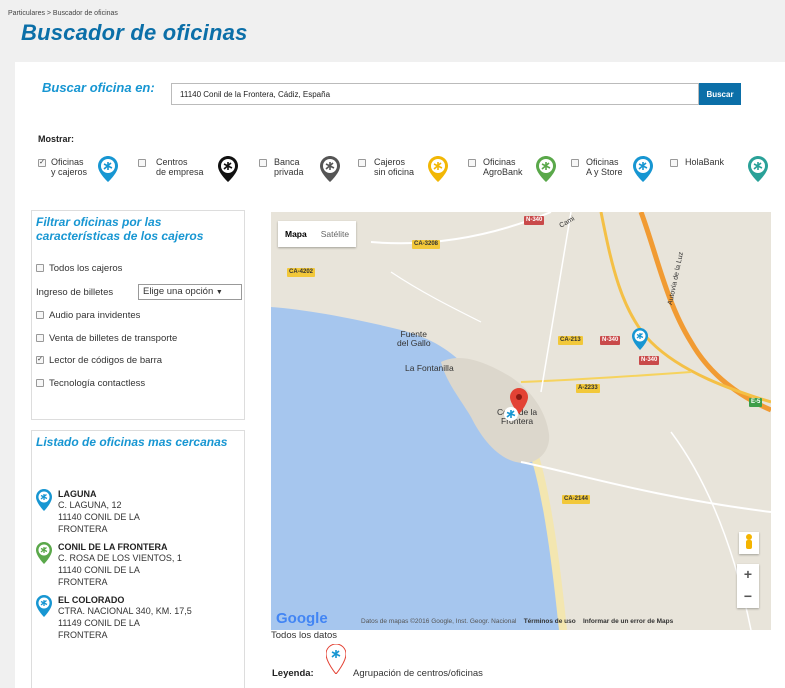 This screenshot has width=785, height=688. Describe the element at coordinates (628, 621) in the screenshot. I see `report-error-link: Informar de un error de Maps` at that location.